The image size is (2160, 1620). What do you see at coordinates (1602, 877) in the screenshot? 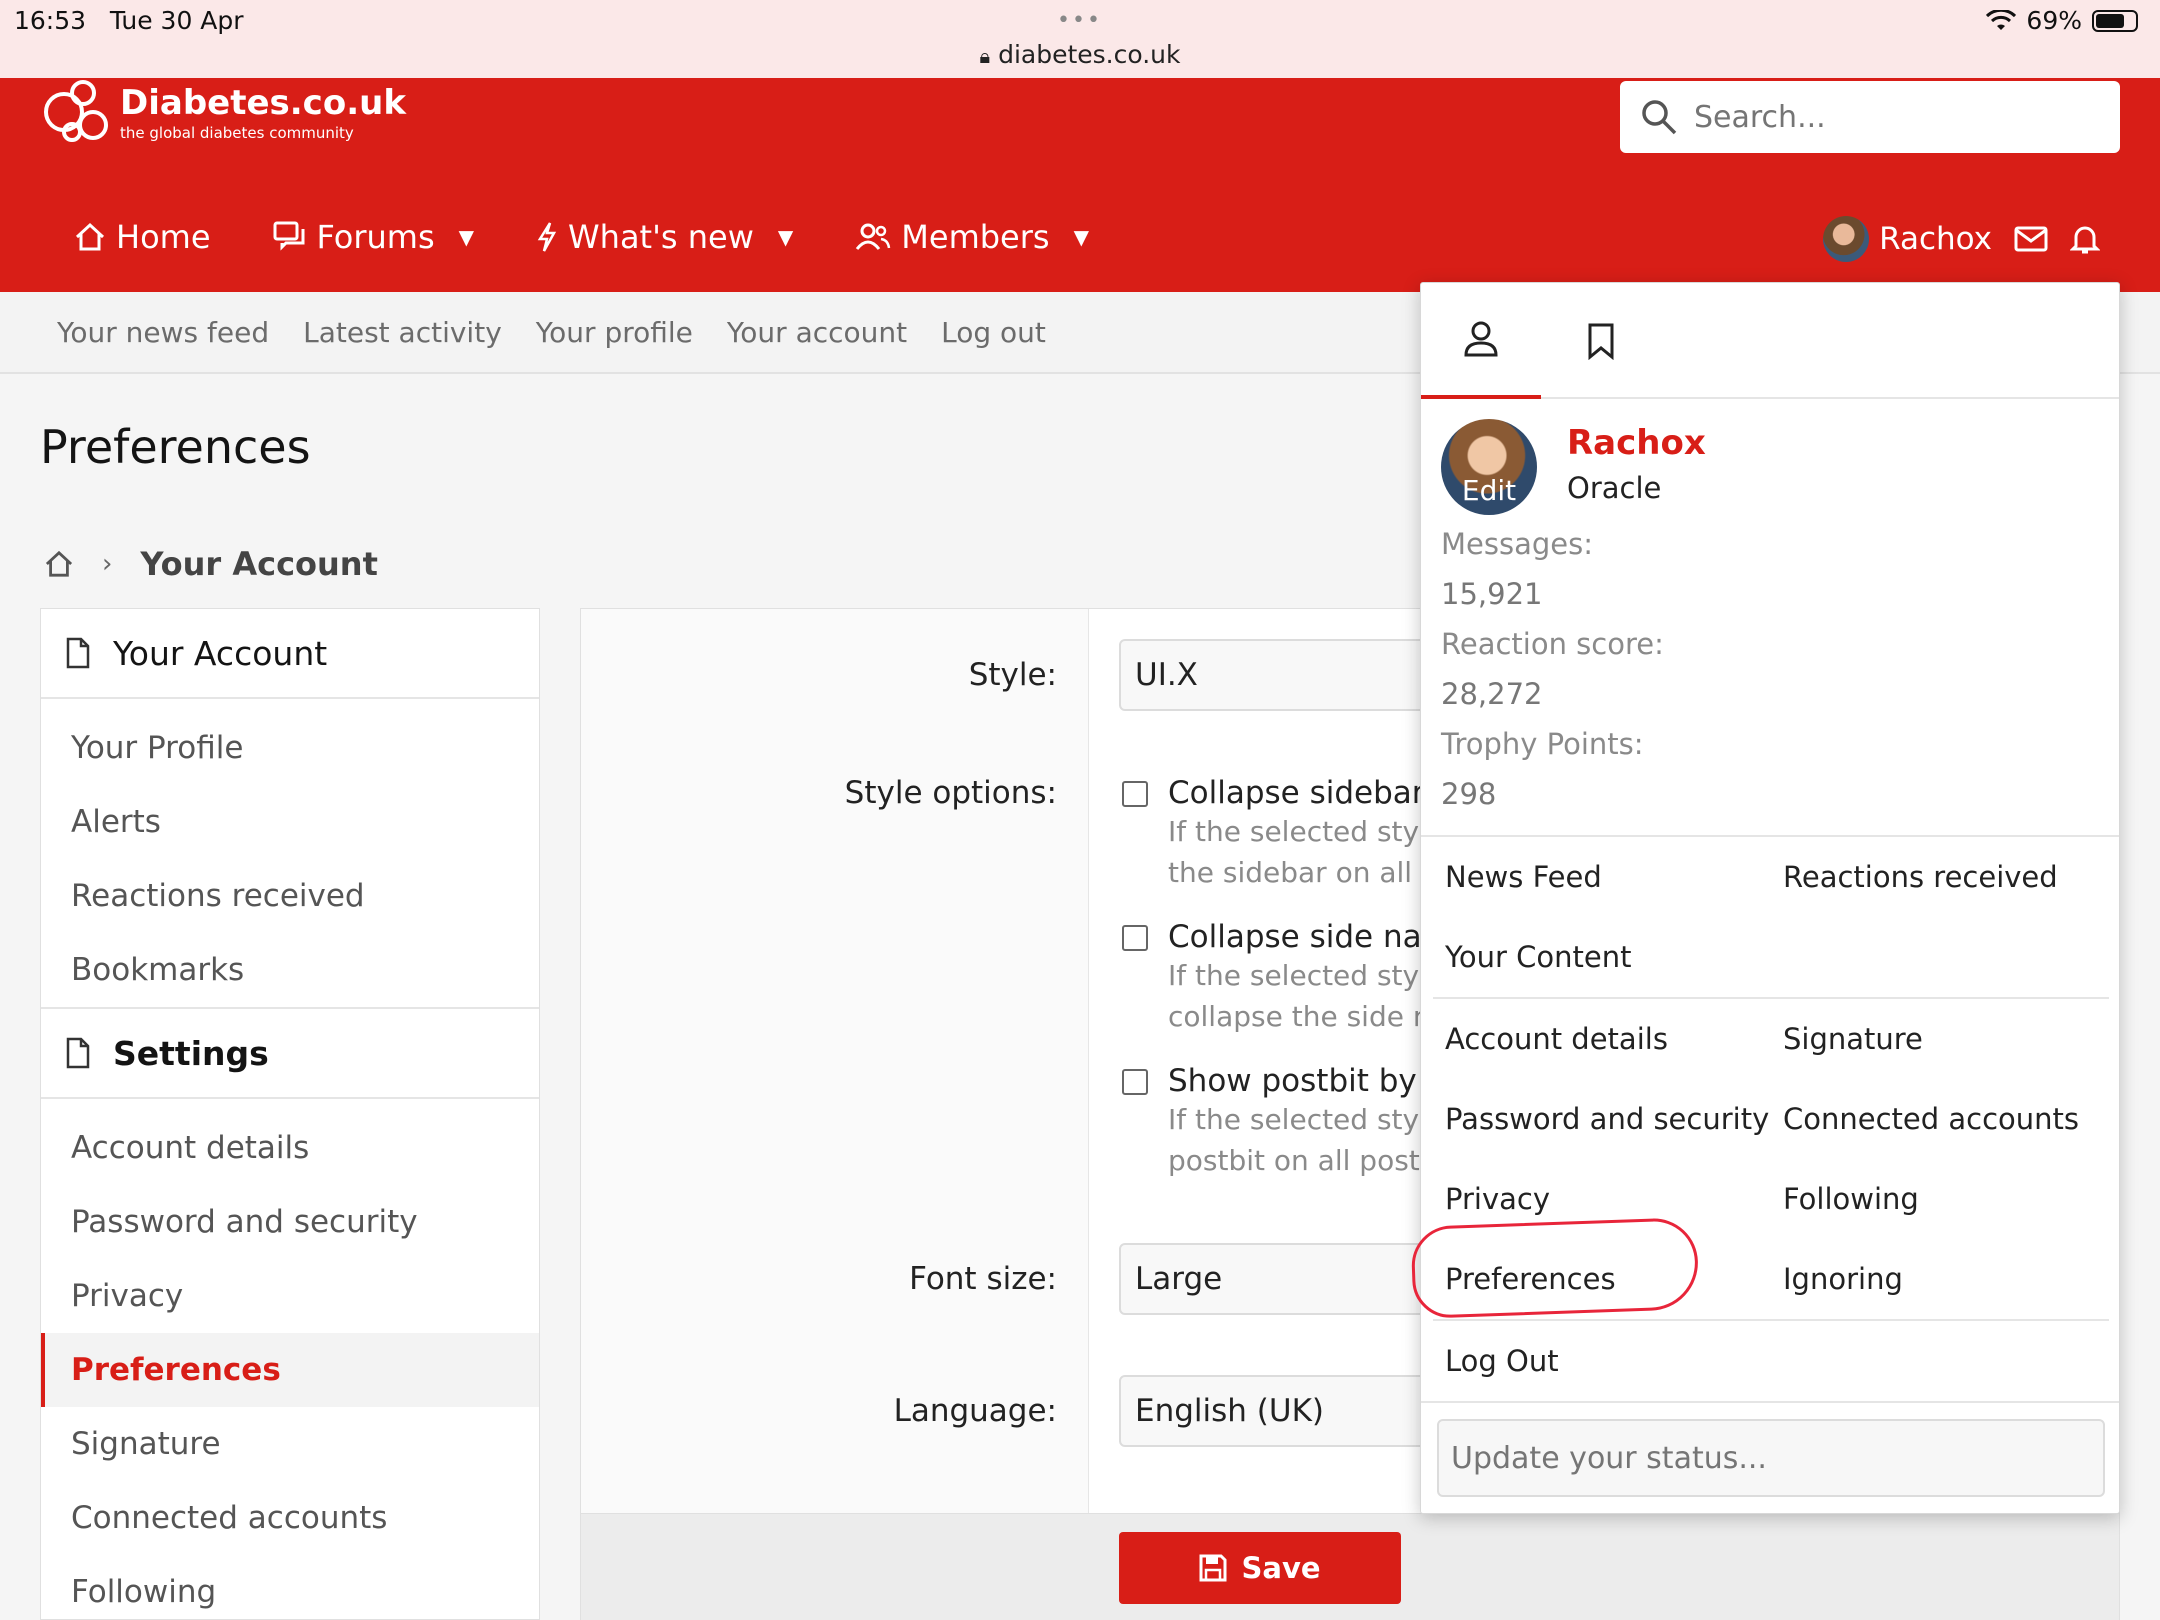
I see `menu-link-news-feed: News Feed` at bounding box center [1602, 877].